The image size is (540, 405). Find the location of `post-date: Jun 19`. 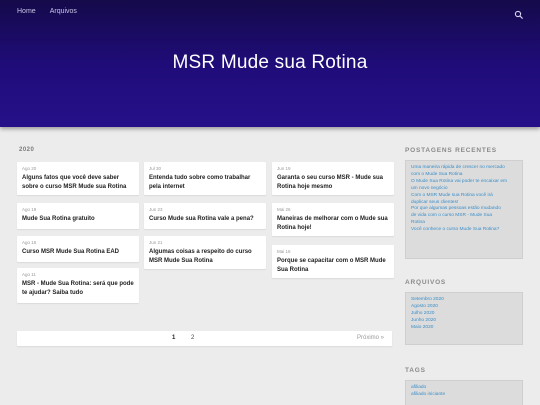

post-date: Jun 19 is located at coordinates (284, 168).